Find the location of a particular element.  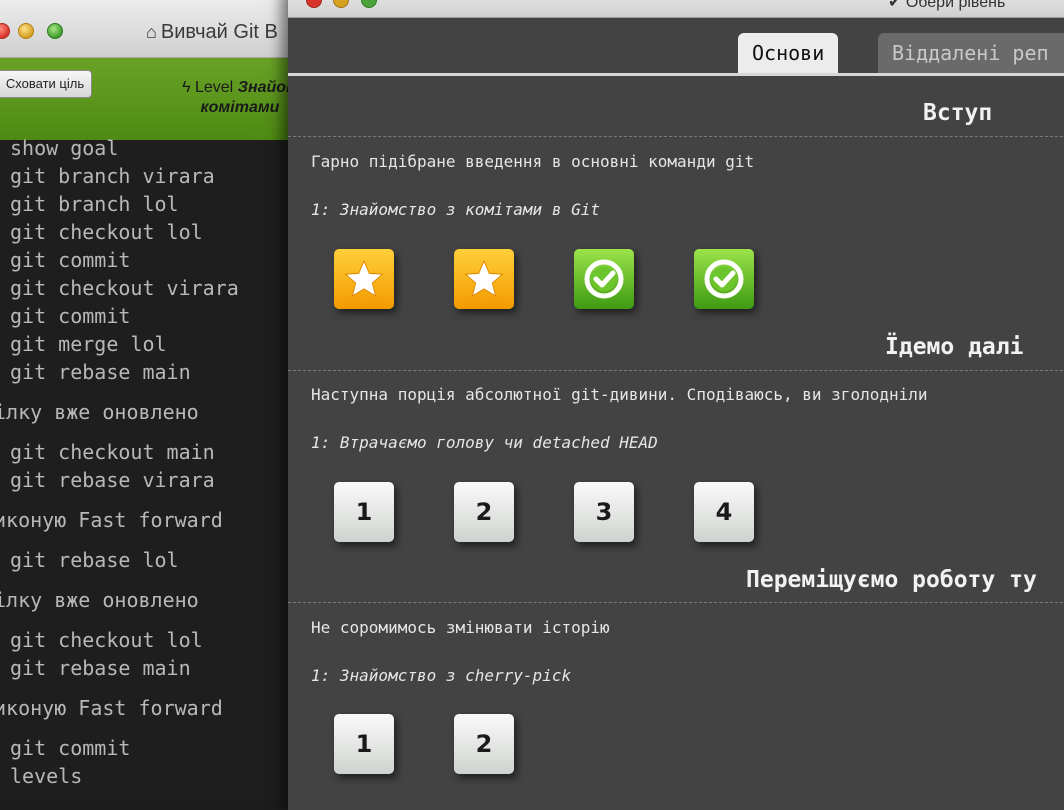

terminal-line: git rebase virara is located at coordinates (112, 480).